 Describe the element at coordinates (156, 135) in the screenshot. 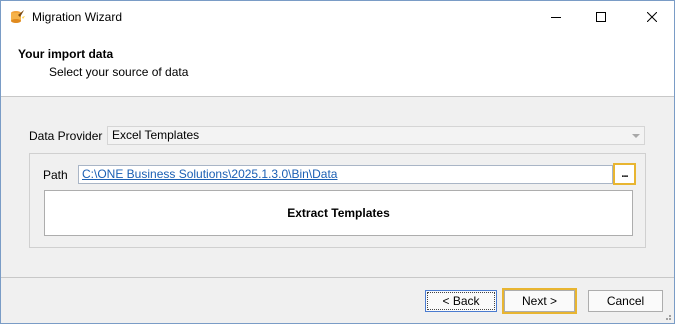

I see `data-provider-value: Excel Templates` at that location.